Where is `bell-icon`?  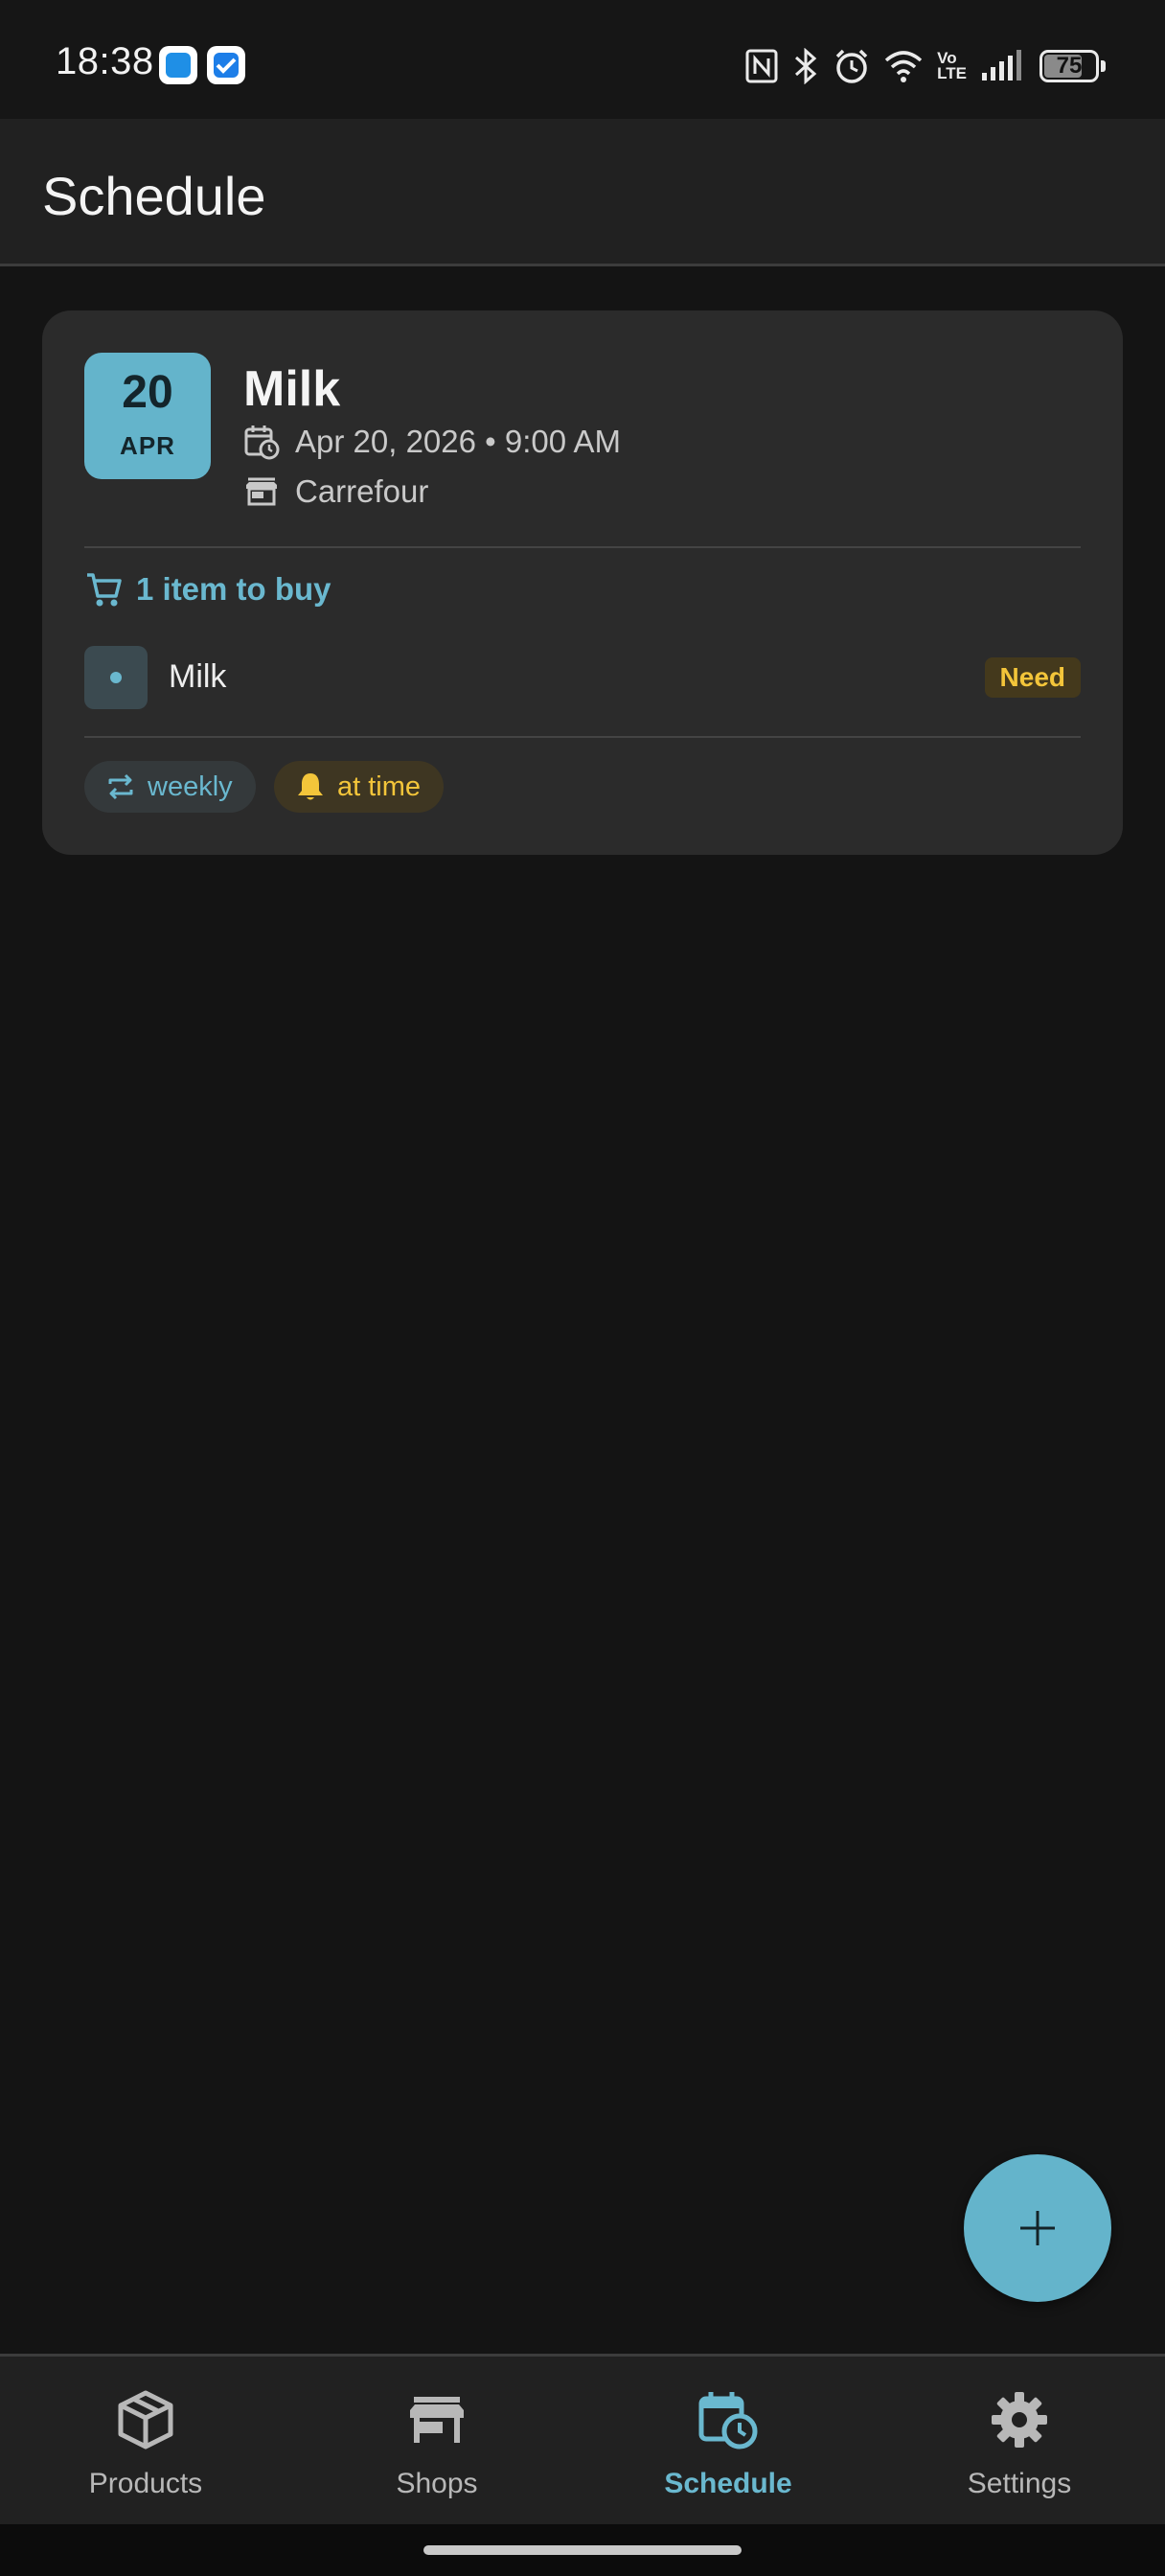 bell-icon is located at coordinates (311, 786).